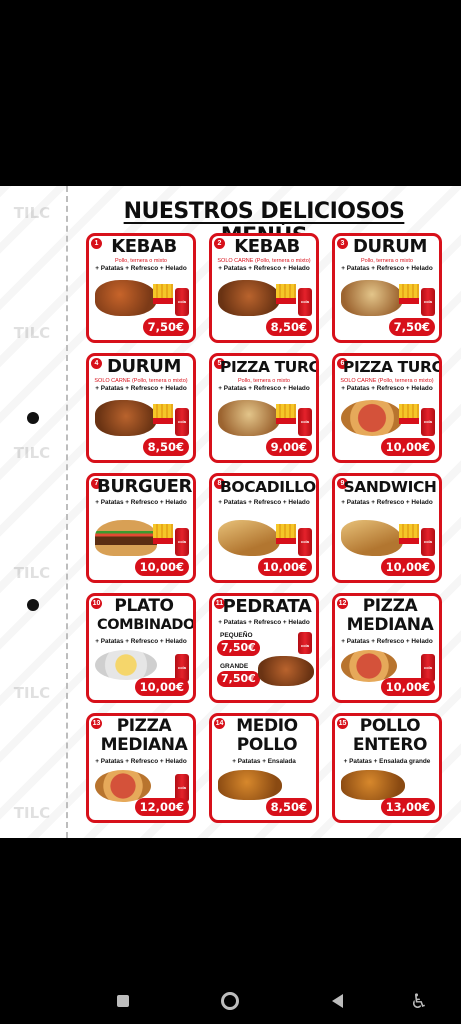  What do you see at coordinates (372, 298) in the screenshot?
I see `durum-photo` at bounding box center [372, 298].